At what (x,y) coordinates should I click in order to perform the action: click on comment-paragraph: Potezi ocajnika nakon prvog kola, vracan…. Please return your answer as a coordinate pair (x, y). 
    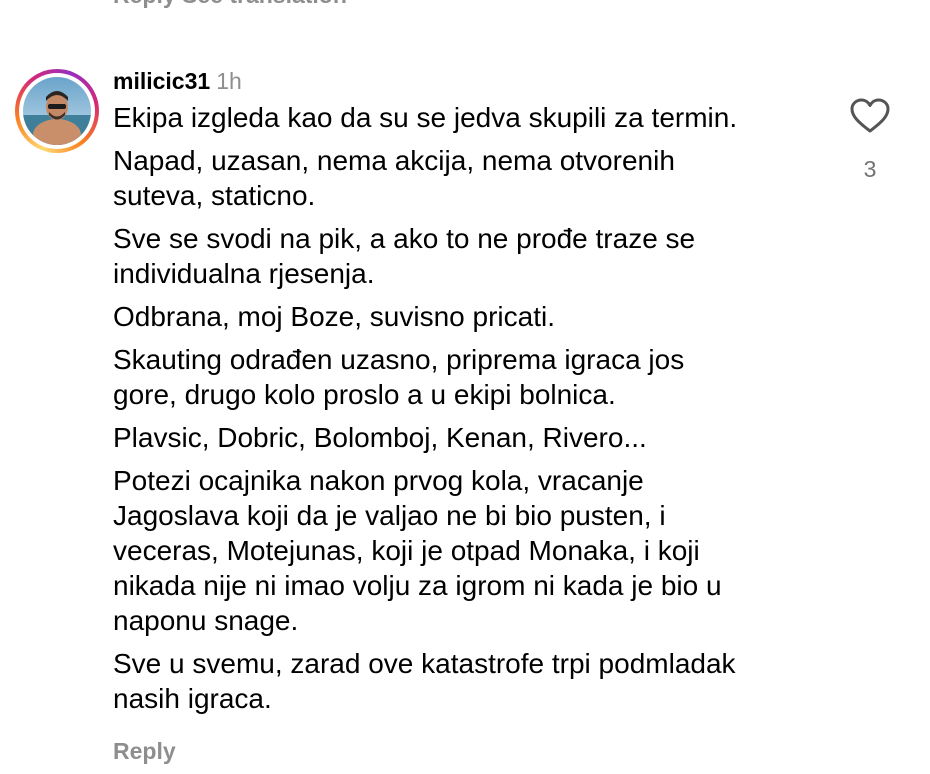
    Looking at the image, I should click on (417, 550).